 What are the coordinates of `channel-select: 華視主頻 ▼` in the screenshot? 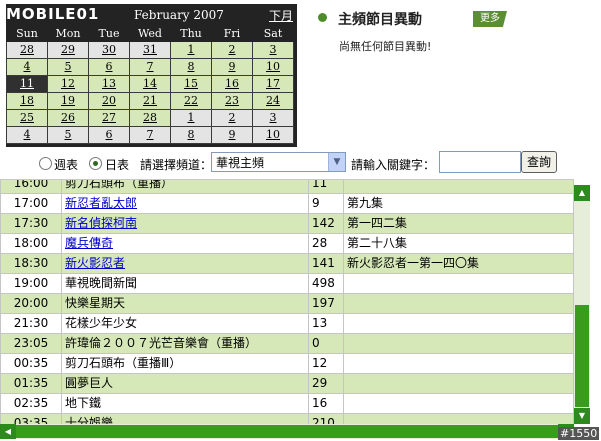 It's located at (278, 162).